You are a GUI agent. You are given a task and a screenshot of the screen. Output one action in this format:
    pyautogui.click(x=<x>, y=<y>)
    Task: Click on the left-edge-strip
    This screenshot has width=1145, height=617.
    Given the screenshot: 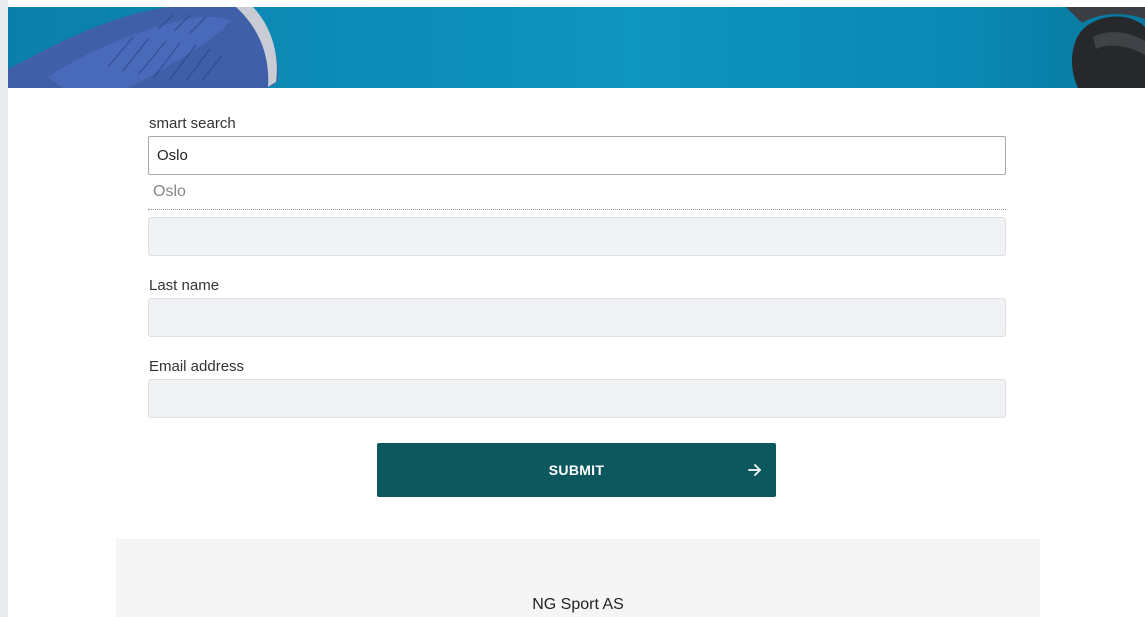 What is the action you would take?
    pyautogui.click(x=4, y=308)
    